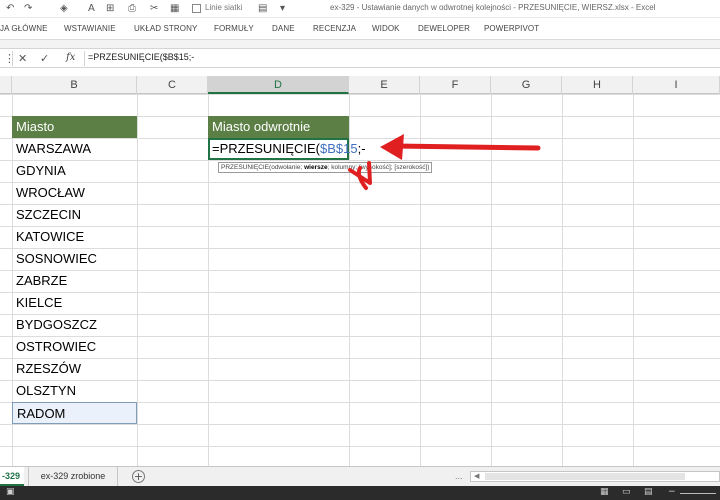  What do you see at coordinates (360, 476) in the screenshot?
I see `sheet-tabs-bar: -329 ex-329 zrobione + ... ◀` at bounding box center [360, 476].